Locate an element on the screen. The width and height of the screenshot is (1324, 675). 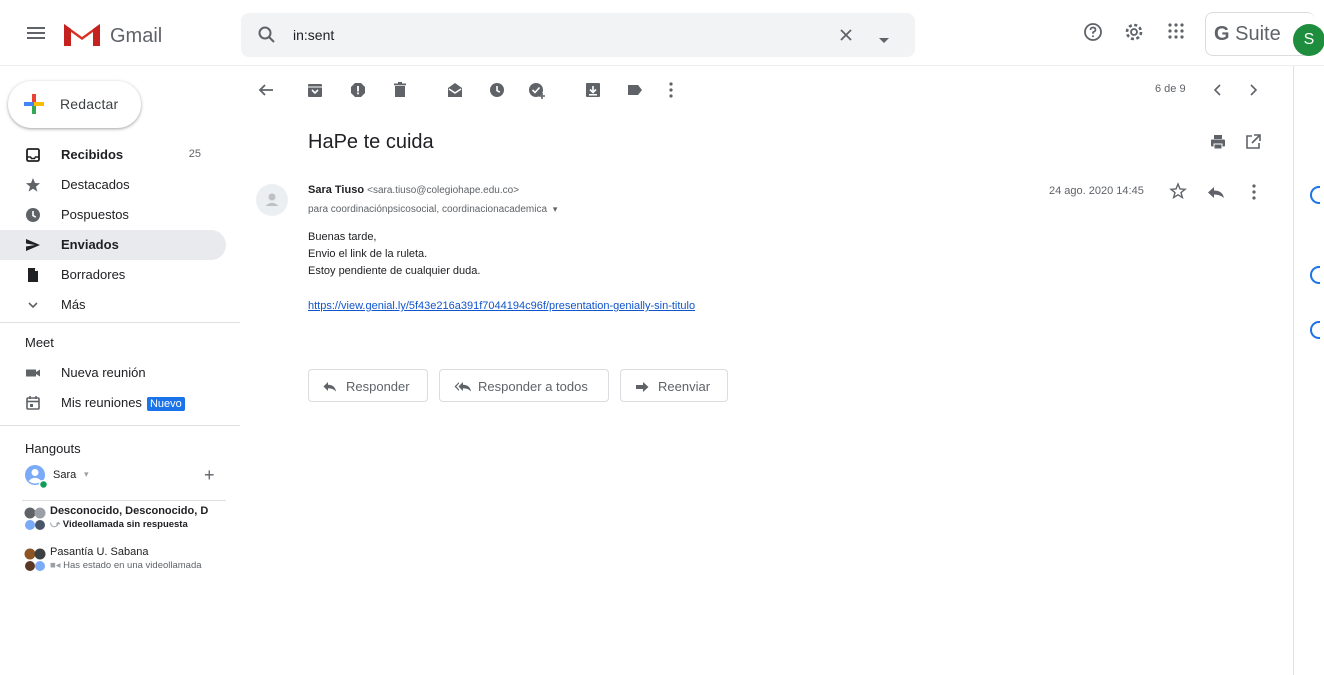
clear-search-icon is located at coordinates (846, 37).